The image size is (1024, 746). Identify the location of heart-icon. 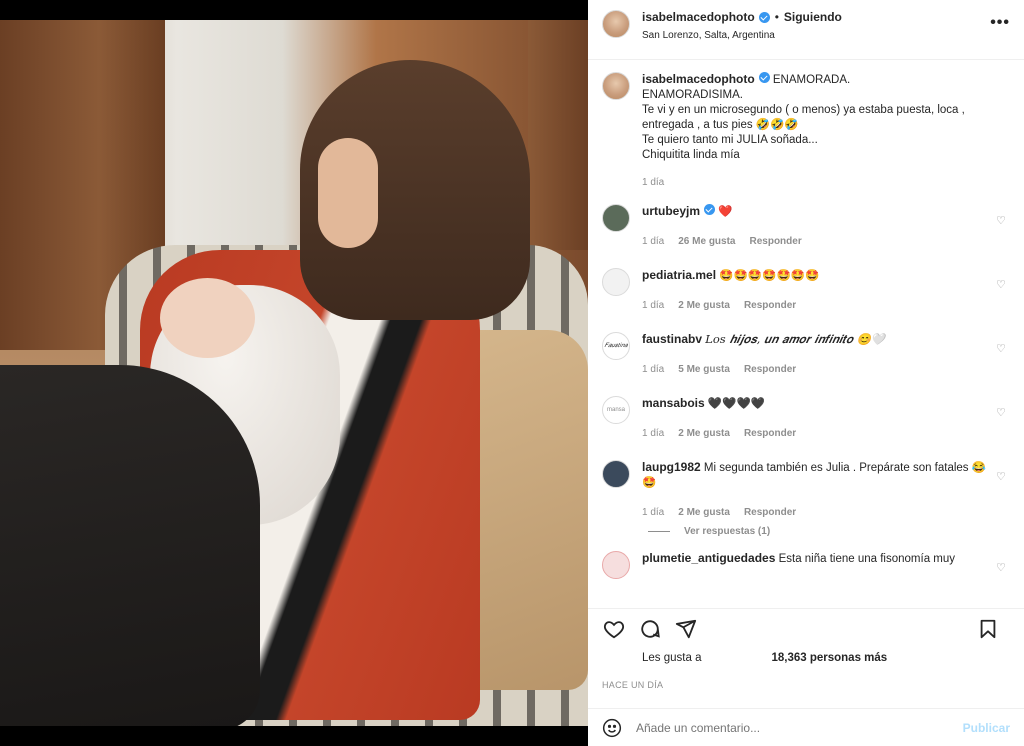
(614, 629).